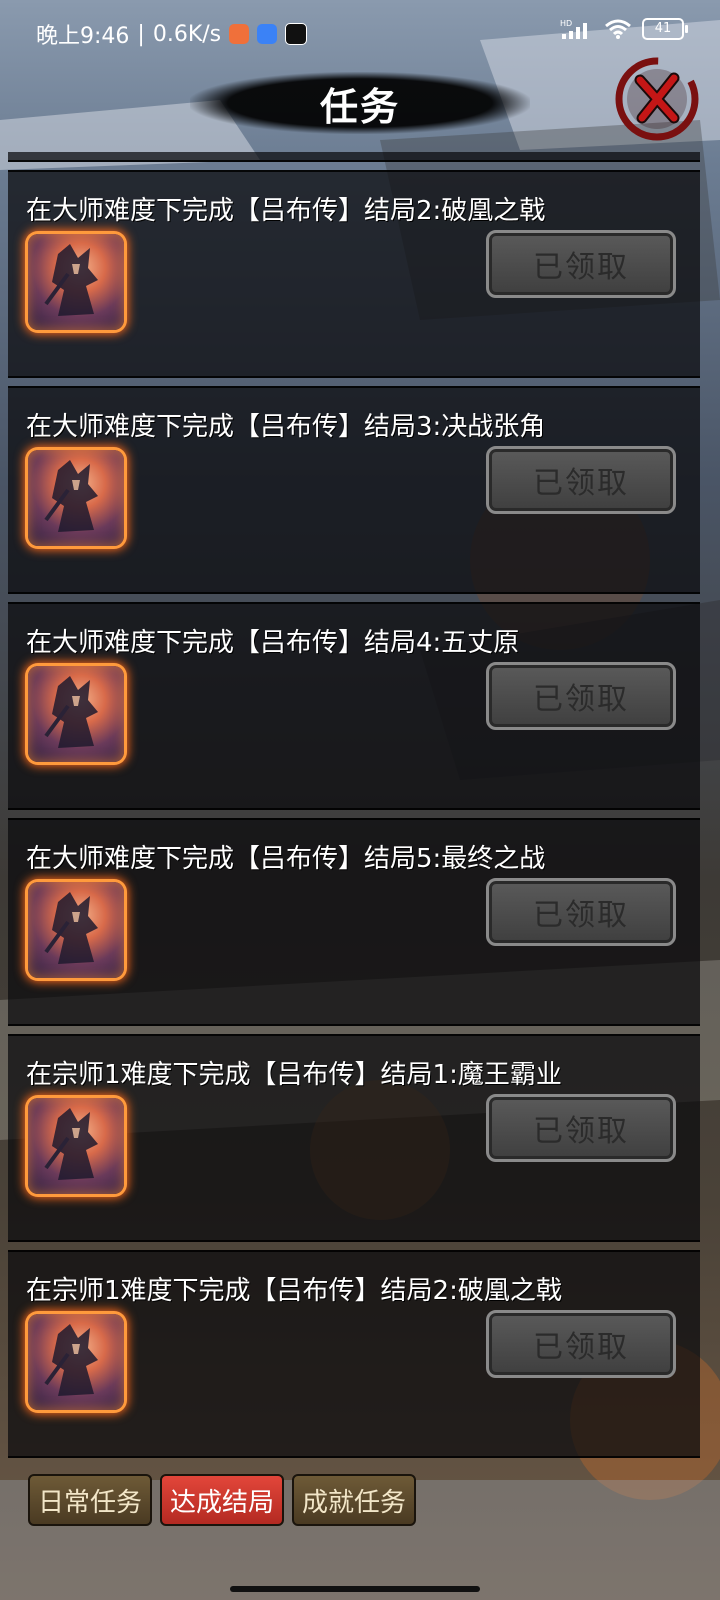  I want to click on close-icon, so click(657, 99).